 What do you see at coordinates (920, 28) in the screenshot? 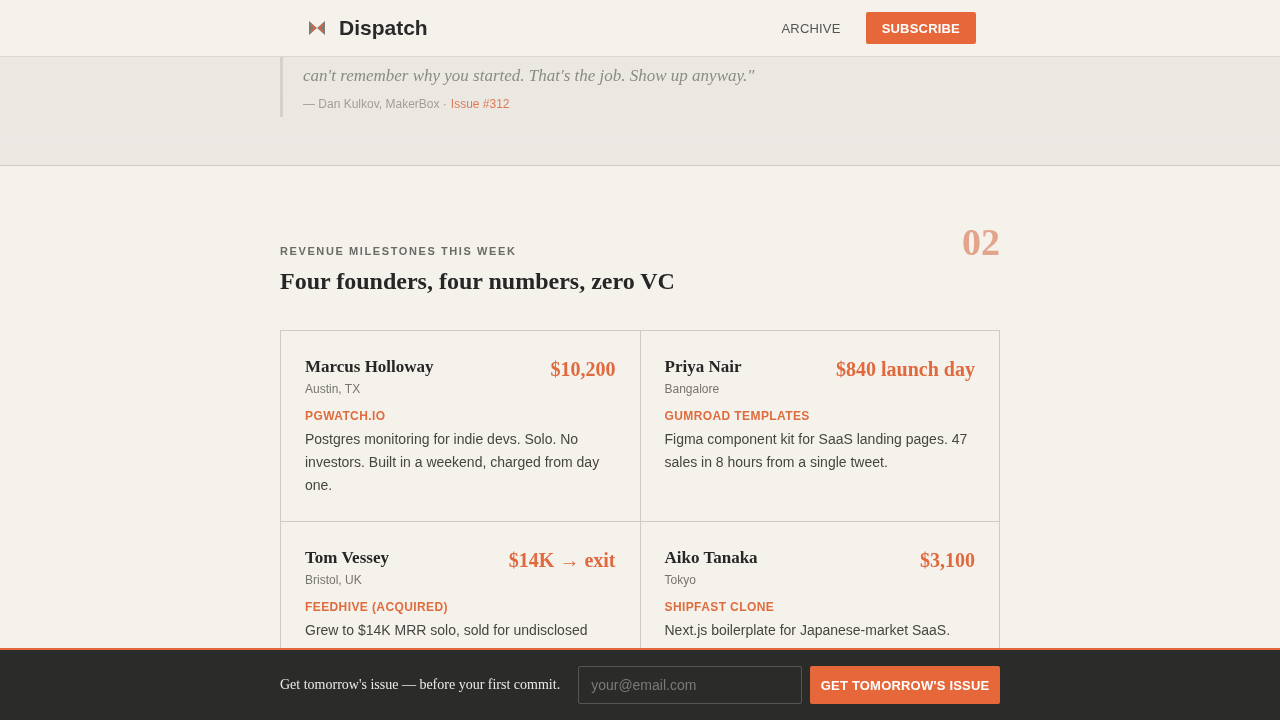
I see `subscribe-button: SUBSCRIBE` at bounding box center [920, 28].